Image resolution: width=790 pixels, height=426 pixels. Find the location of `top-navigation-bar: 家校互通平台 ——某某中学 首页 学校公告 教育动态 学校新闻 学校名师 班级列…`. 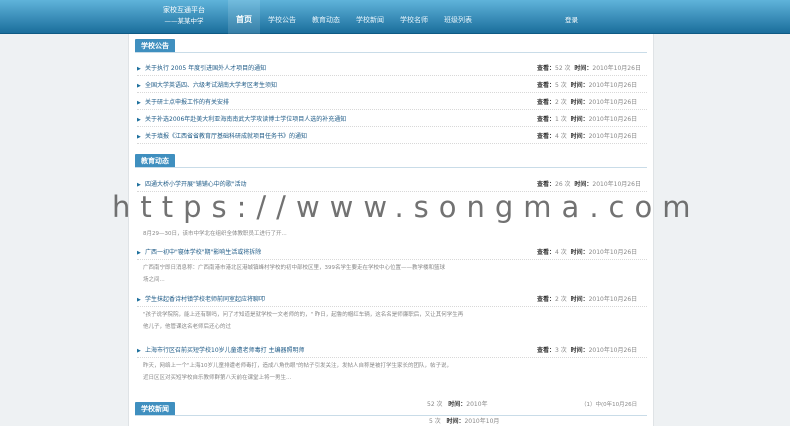

top-navigation-bar: 家校互通平台 ——某某中学 首页 学校公告 教育动态 学校新闻 学校名师 班级列… is located at coordinates (395, 17).